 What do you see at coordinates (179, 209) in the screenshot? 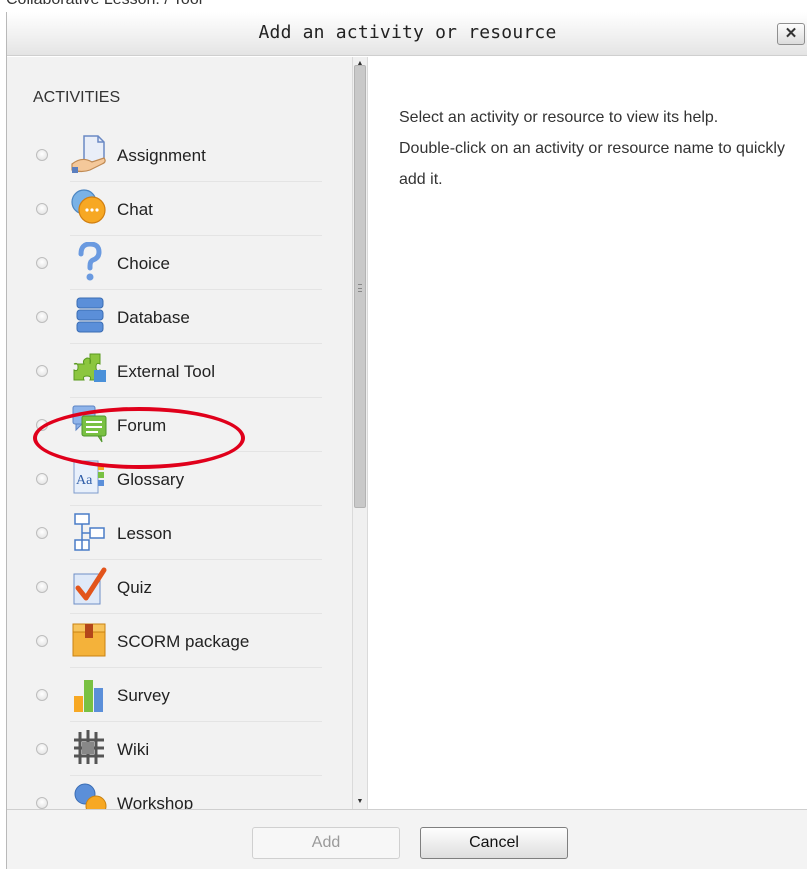
I see `activity-option-chat: Chat` at bounding box center [179, 209].